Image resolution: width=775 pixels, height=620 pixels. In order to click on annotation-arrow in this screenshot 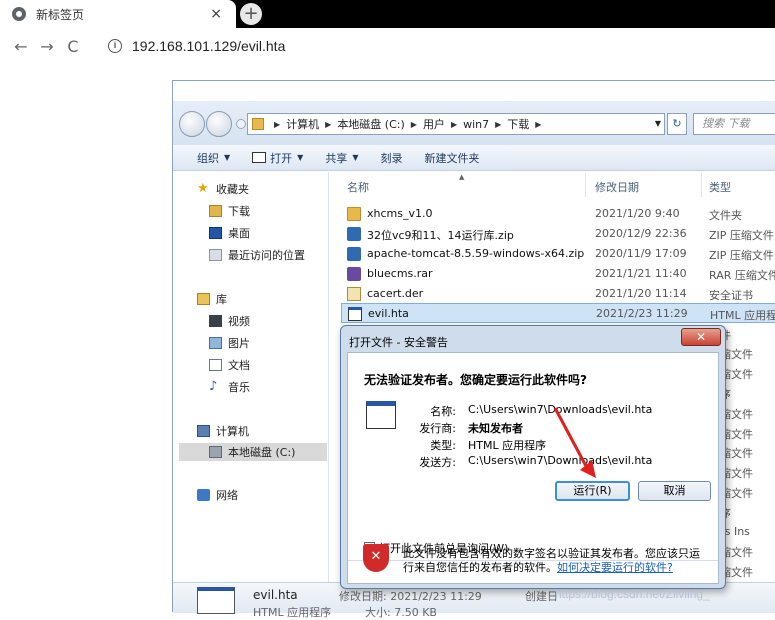, I will do `click(574, 442)`.